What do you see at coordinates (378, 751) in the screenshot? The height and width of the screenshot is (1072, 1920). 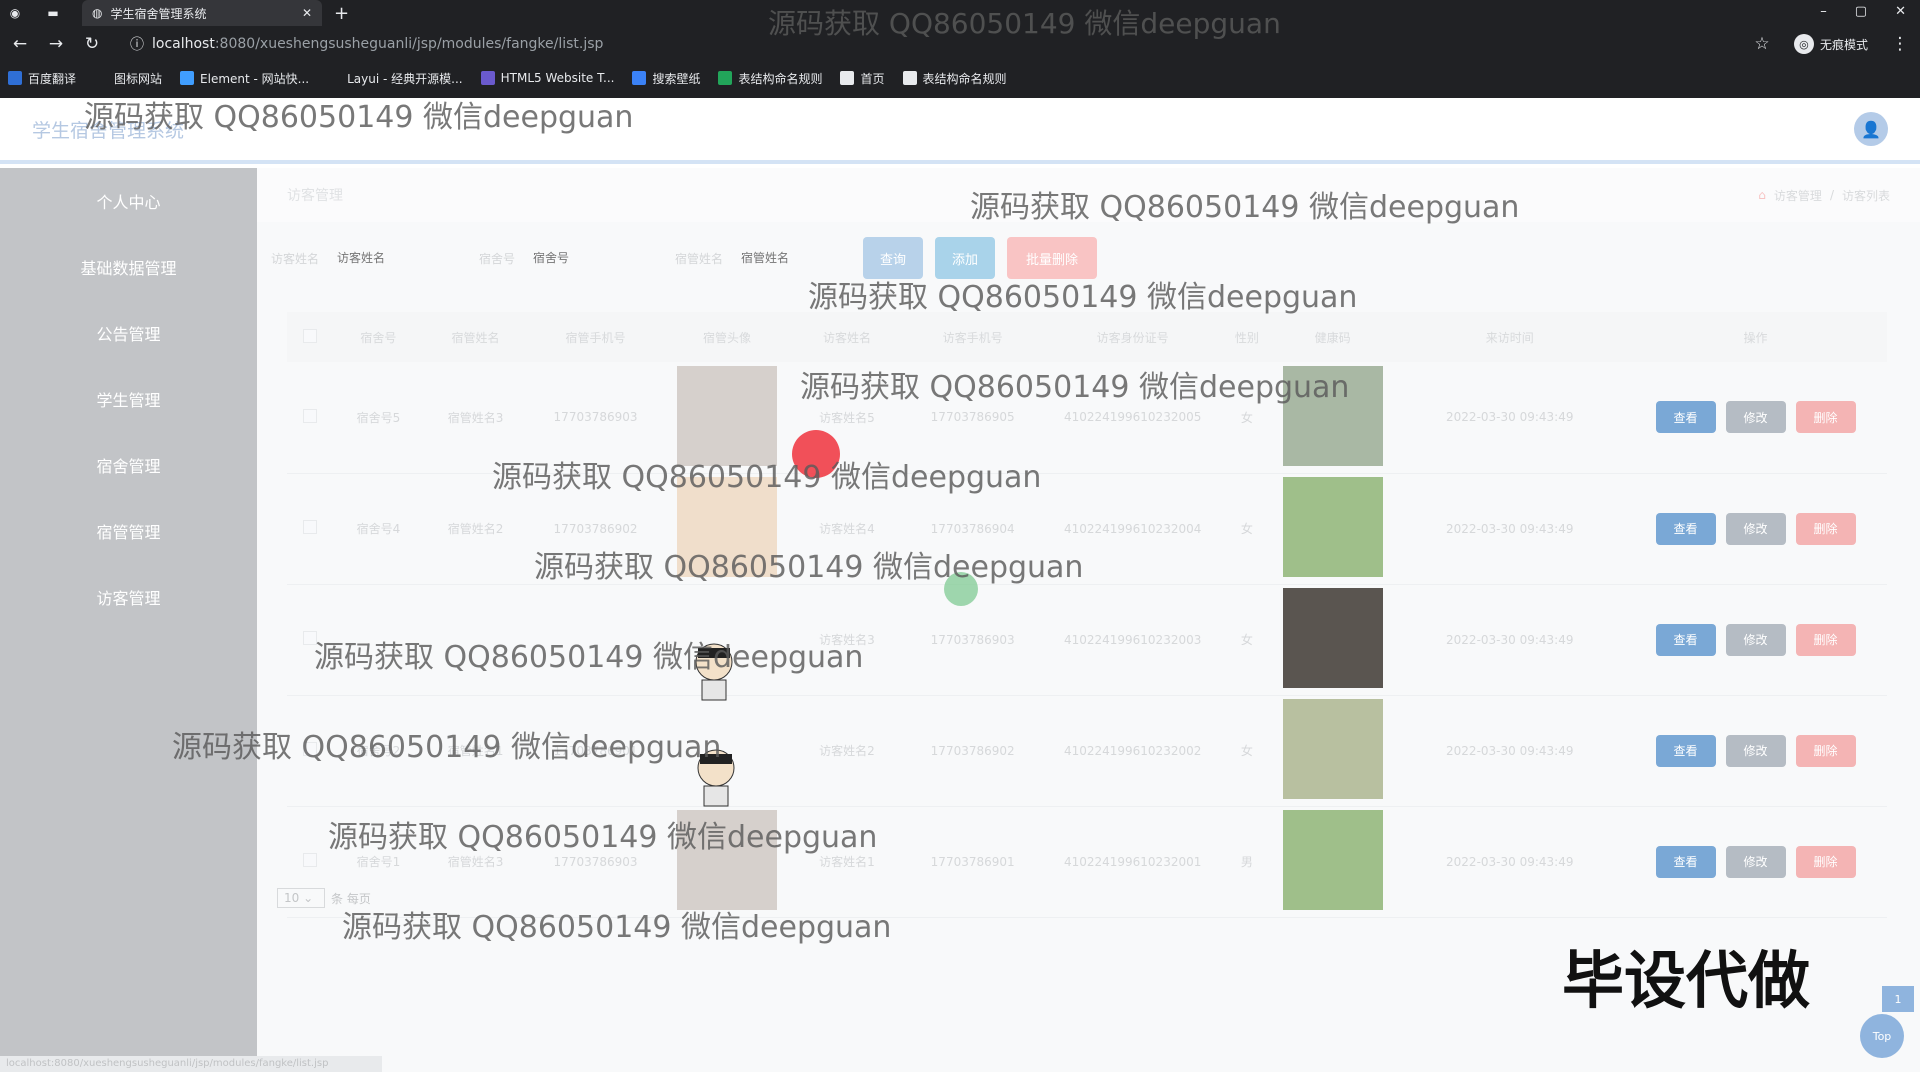 I see `room-cell: 宿舍号2` at bounding box center [378, 751].